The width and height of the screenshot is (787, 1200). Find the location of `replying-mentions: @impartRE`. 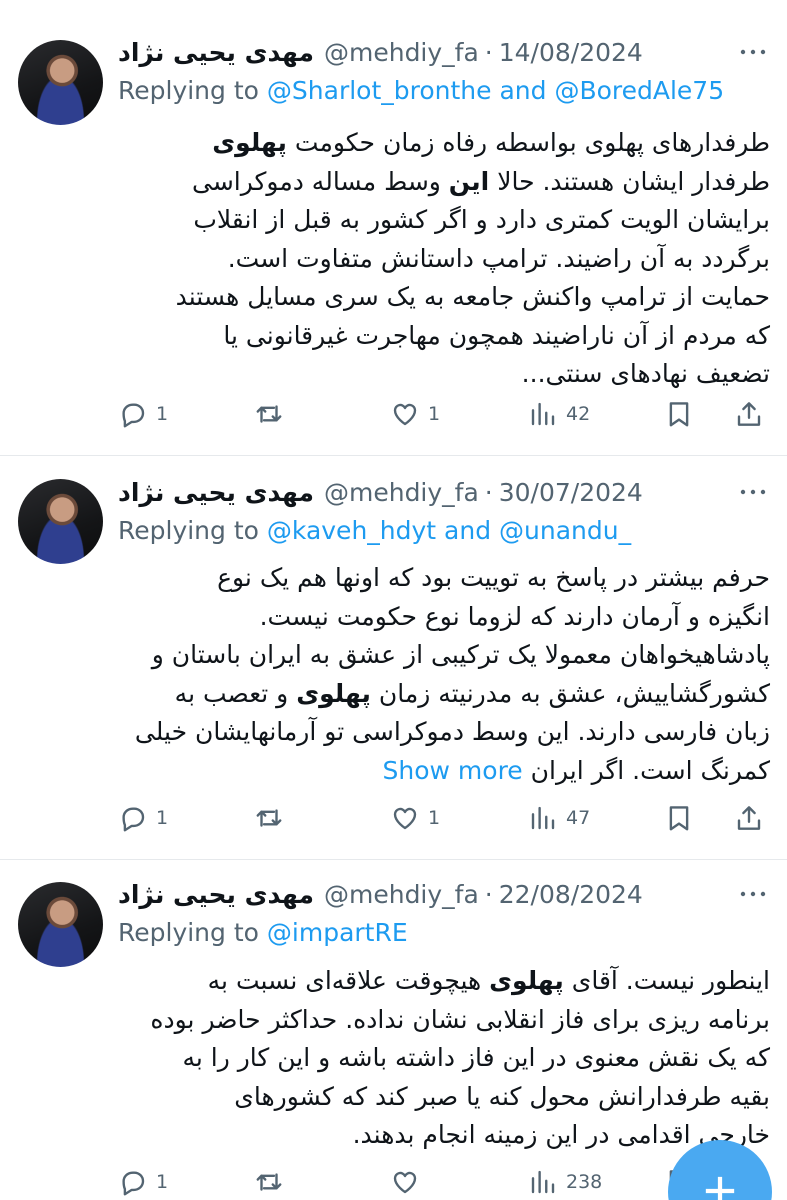

replying-mentions: @impartRE is located at coordinates (337, 932).